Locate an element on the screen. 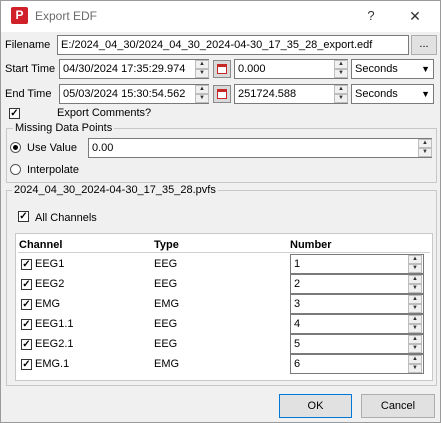 The image size is (441, 423). channel-number-input: 3 is located at coordinates (357, 304).